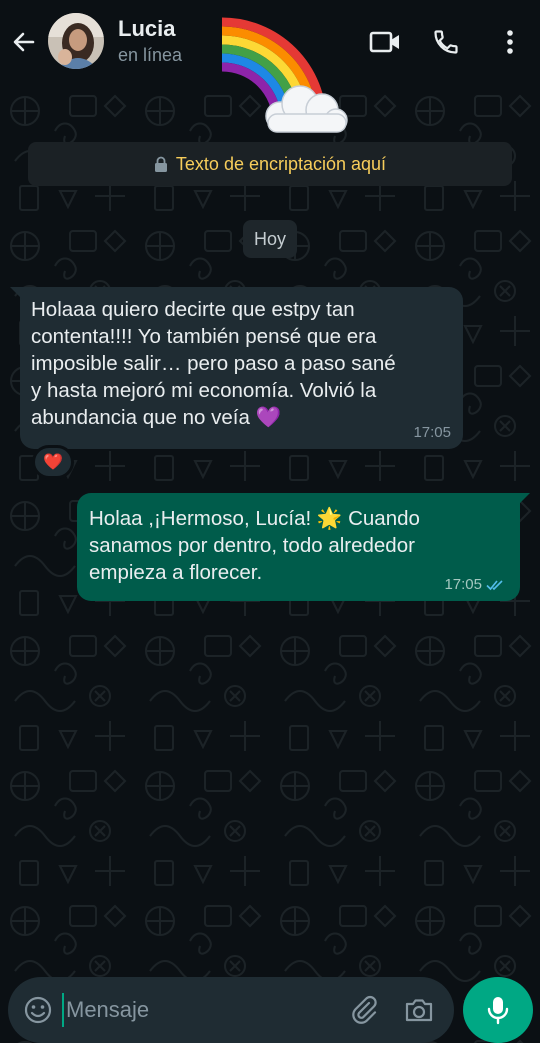  I want to click on rainbow-emoji, so click(284, 75).